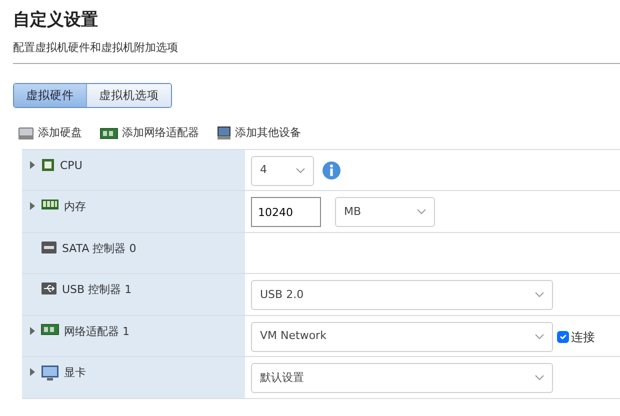  Describe the element at coordinates (96, 48) in the screenshot. I see `page-subtitle: 配置虚拟机硬件和虚拟机附加选项` at that location.